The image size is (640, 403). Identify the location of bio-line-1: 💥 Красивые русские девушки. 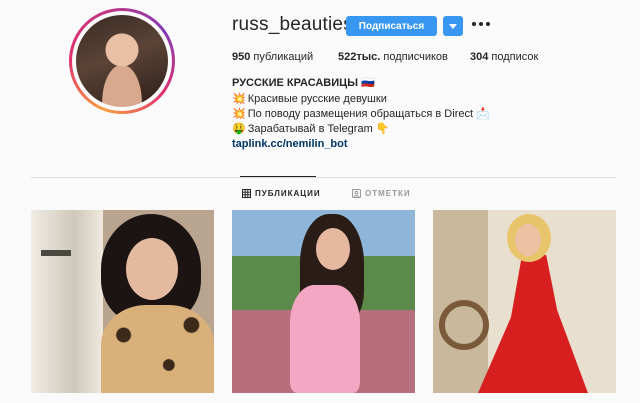
(309, 99).